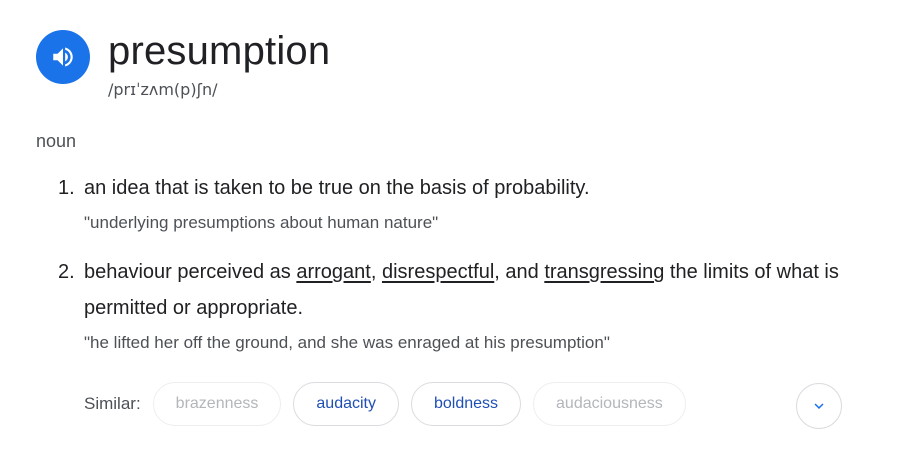  Describe the element at coordinates (56, 141) in the screenshot. I see `part-of-speech: noun` at that location.